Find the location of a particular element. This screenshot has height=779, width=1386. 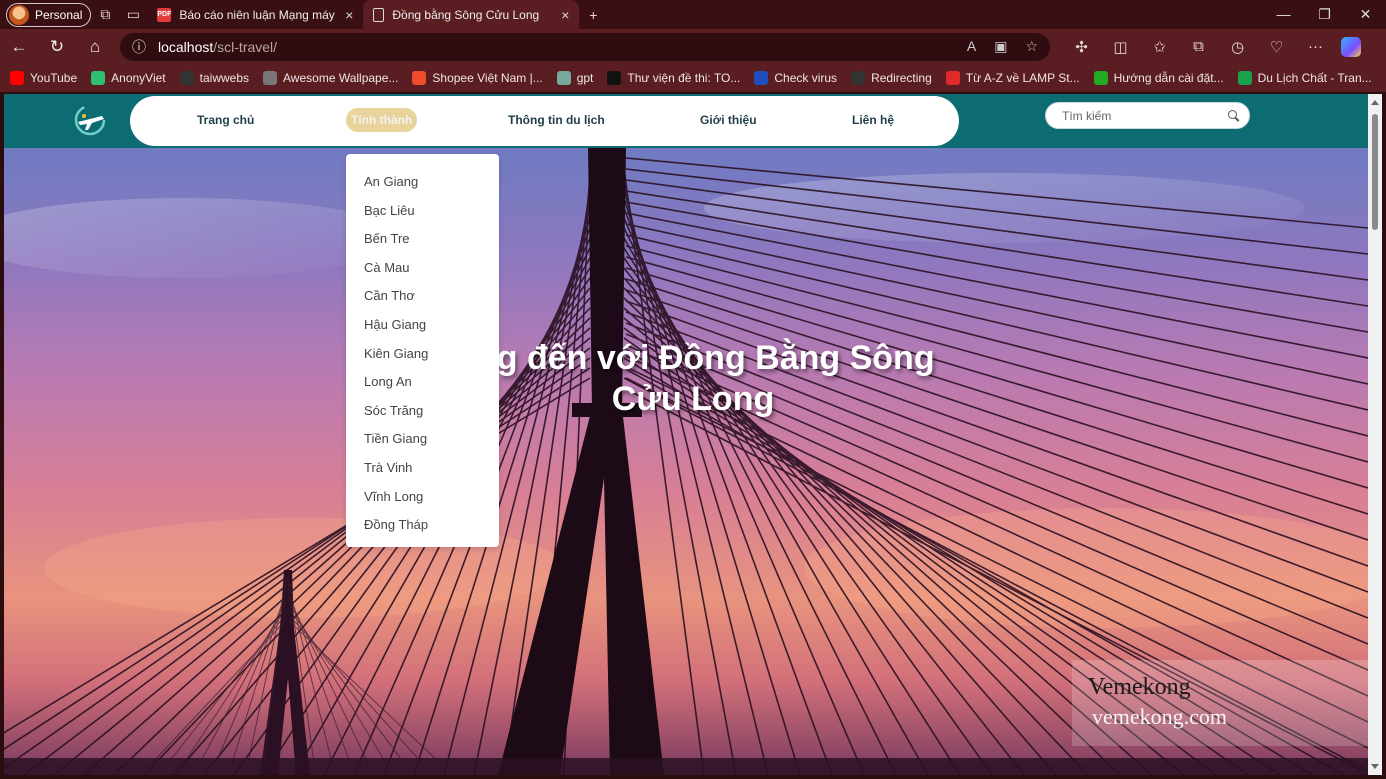

province-item: Bạc Liêu is located at coordinates (422, 211).